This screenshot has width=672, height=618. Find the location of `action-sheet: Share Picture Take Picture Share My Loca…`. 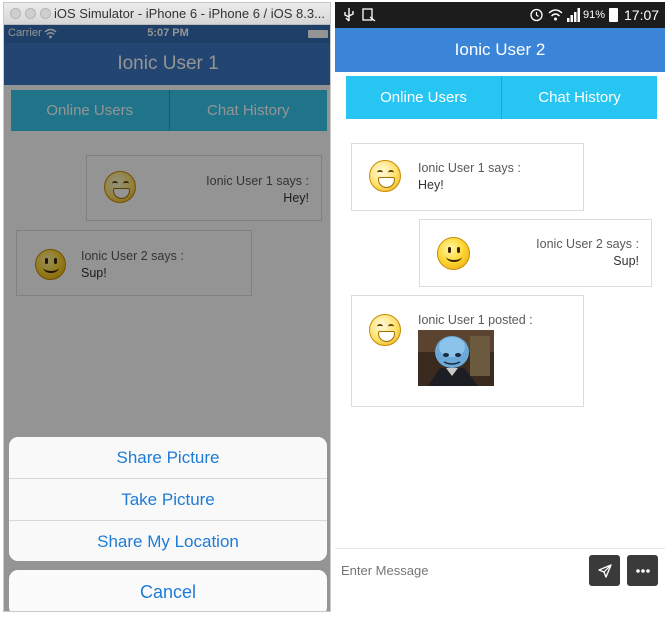

action-sheet: Share Picture Take Picture Share My Loca… is located at coordinates (168, 499).